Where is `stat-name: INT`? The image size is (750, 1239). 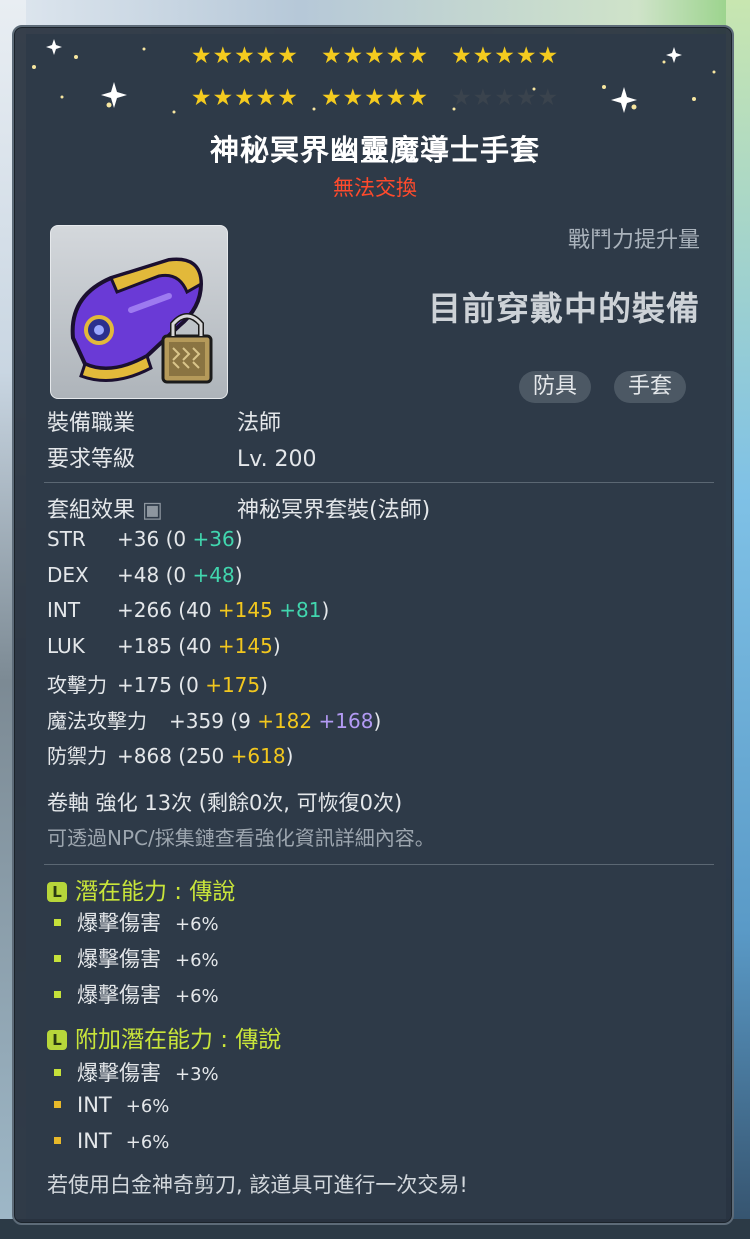
stat-name: INT is located at coordinates (64, 610).